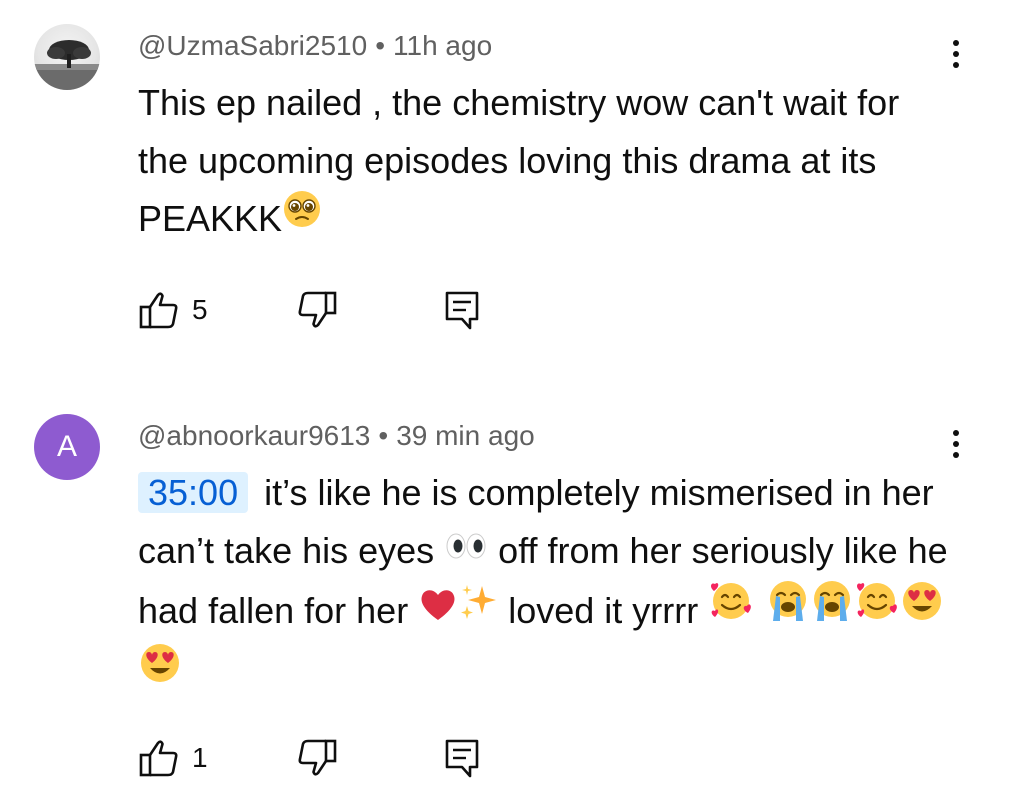  Describe the element at coordinates (465, 435) in the screenshot. I see `comment-time: 39 min ago` at that location.